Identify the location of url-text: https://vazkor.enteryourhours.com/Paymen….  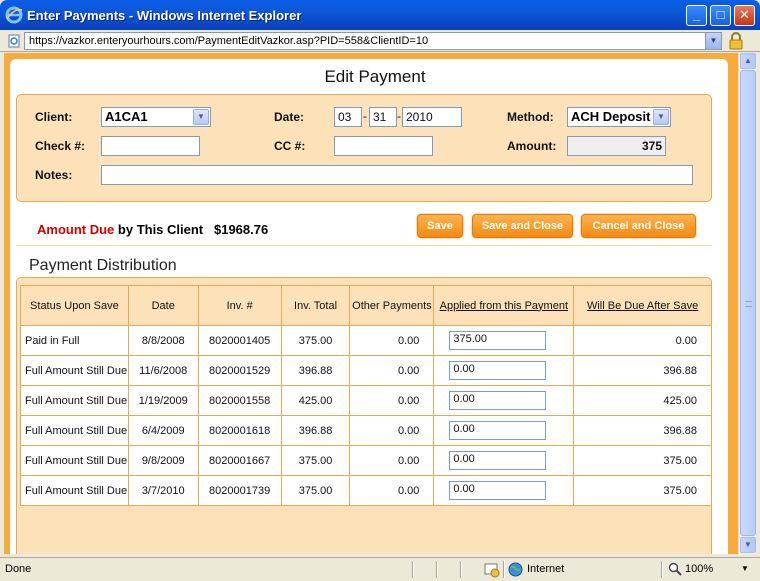
(229, 41).